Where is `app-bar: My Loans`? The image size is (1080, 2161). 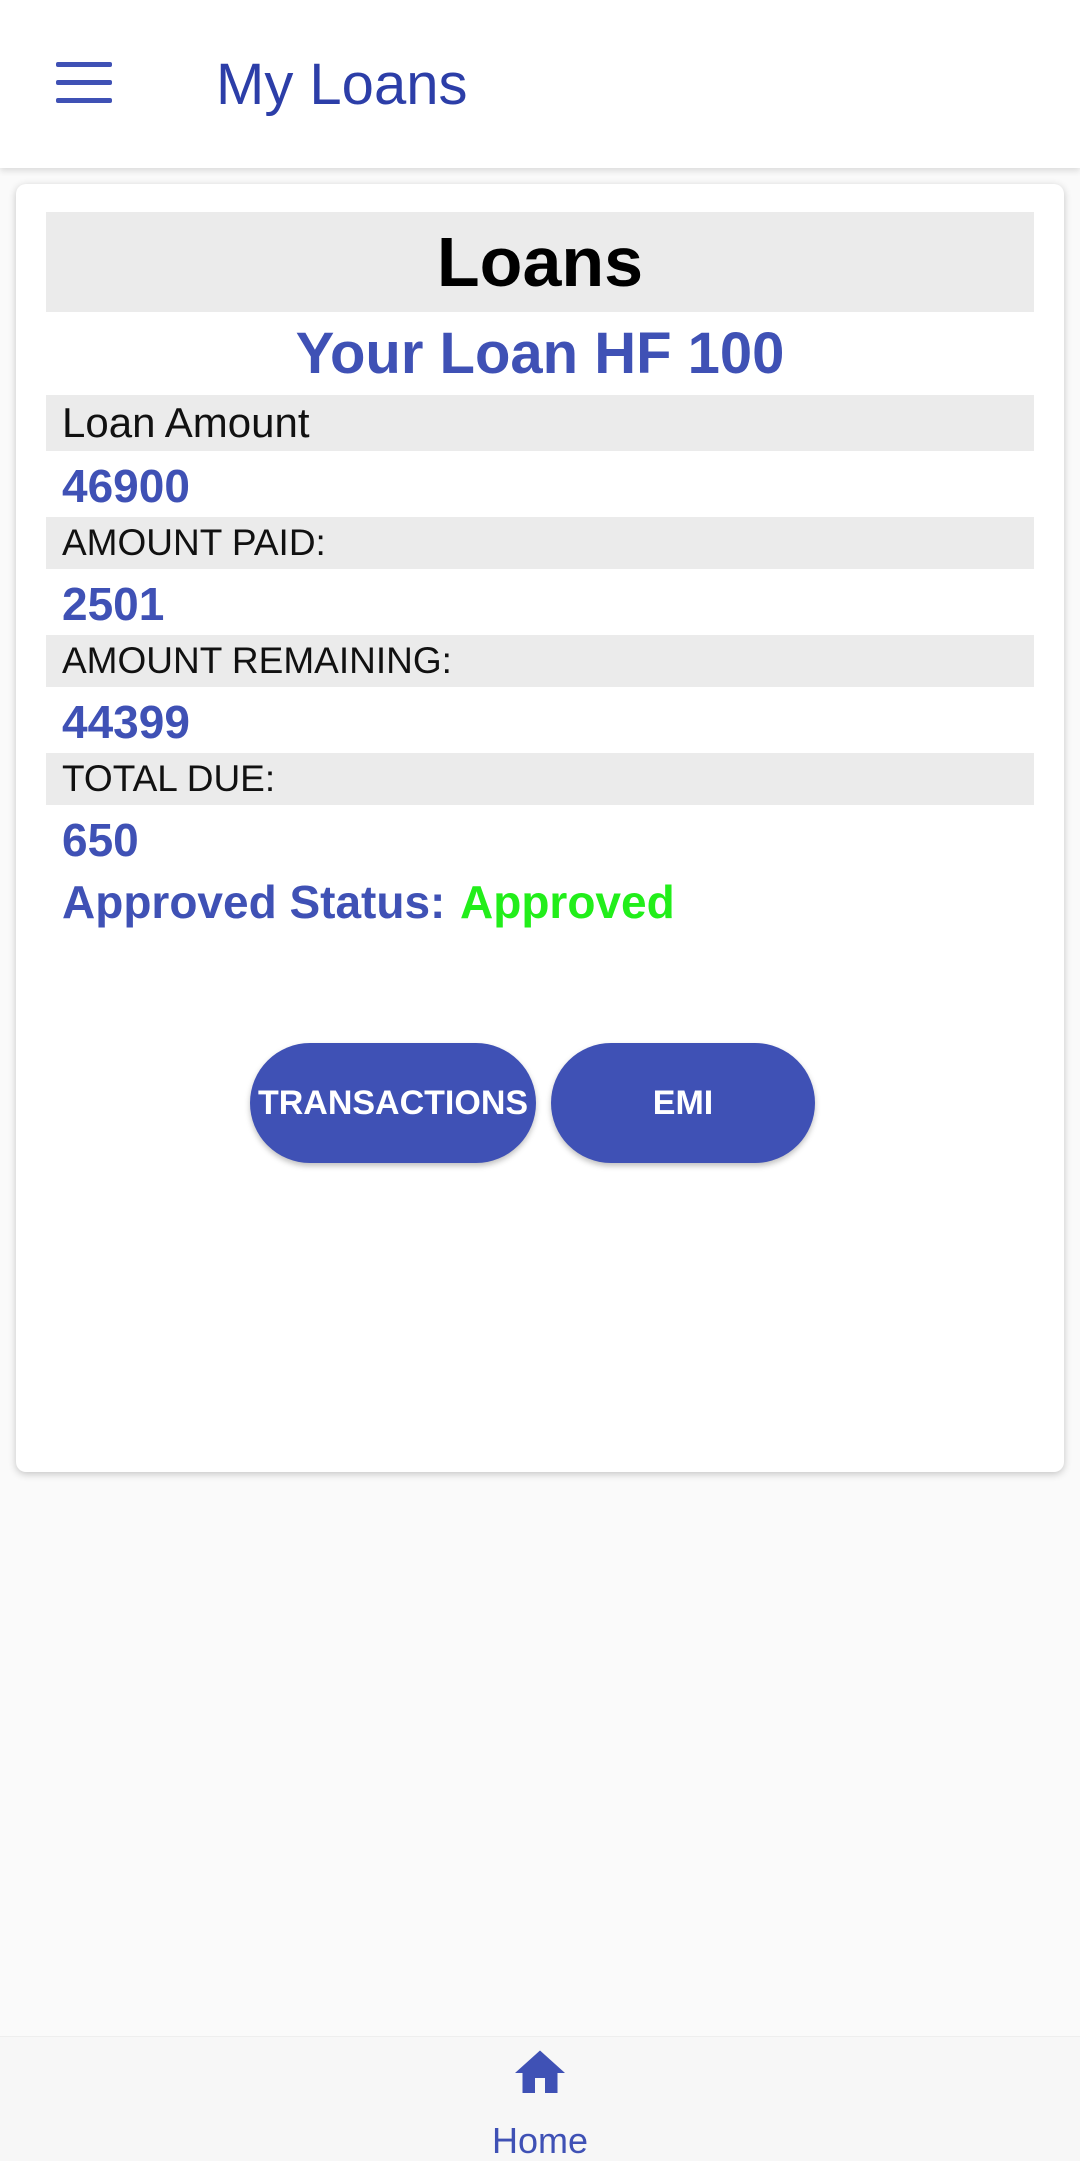
app-bar: My Loans is located at coordinates (540, 84).